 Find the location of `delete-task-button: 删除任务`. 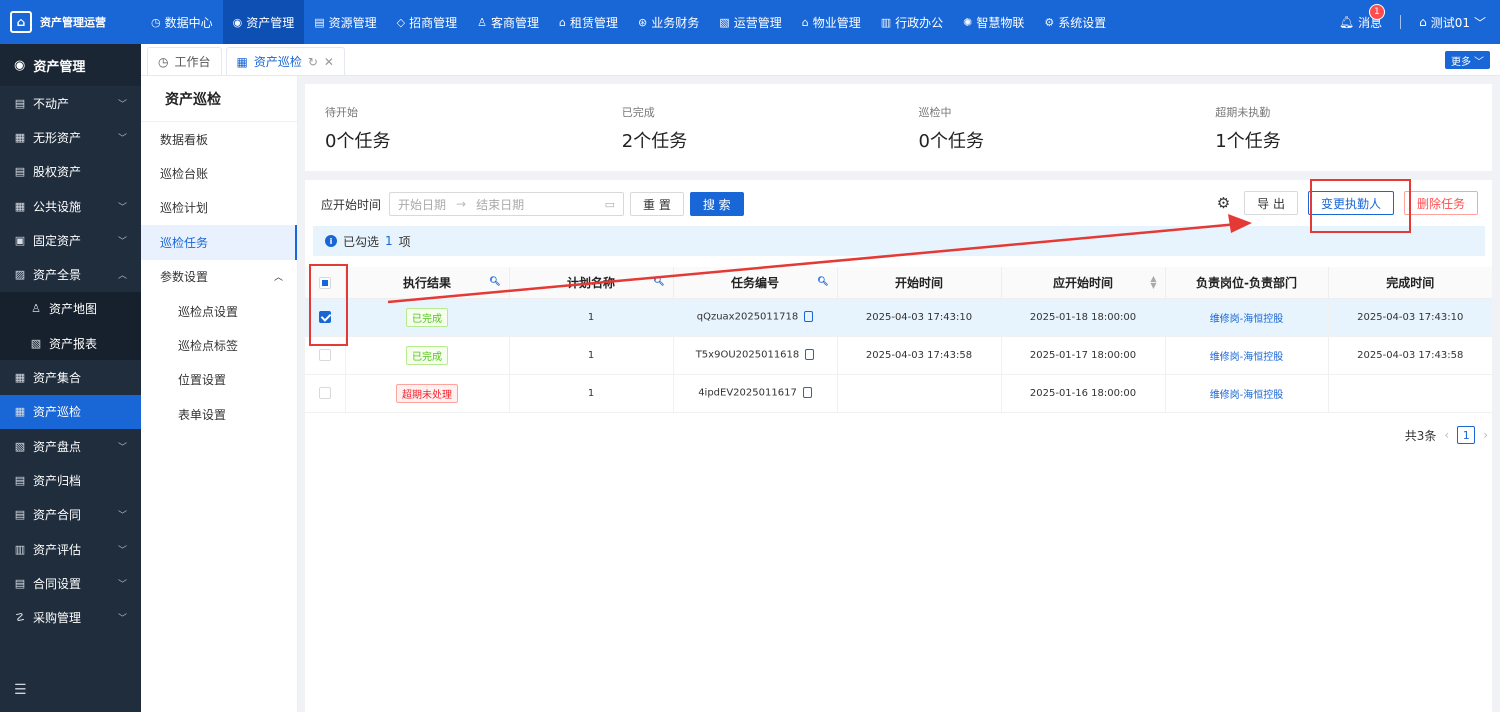

delete-task-button: 删除任务 is located at coordinates (1440, 203).